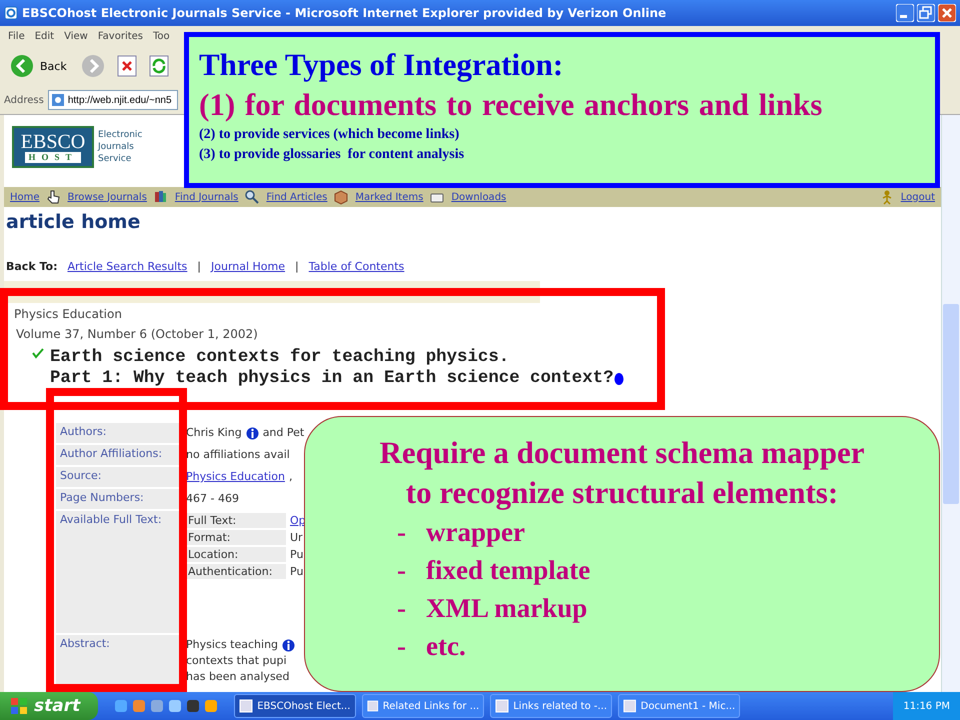 The image size is (960, 720). What do you see at coordinates (622, 493) in the screenshot?
I see `callout-text: to recognize structural elements:` at bounding box center [622, 493].